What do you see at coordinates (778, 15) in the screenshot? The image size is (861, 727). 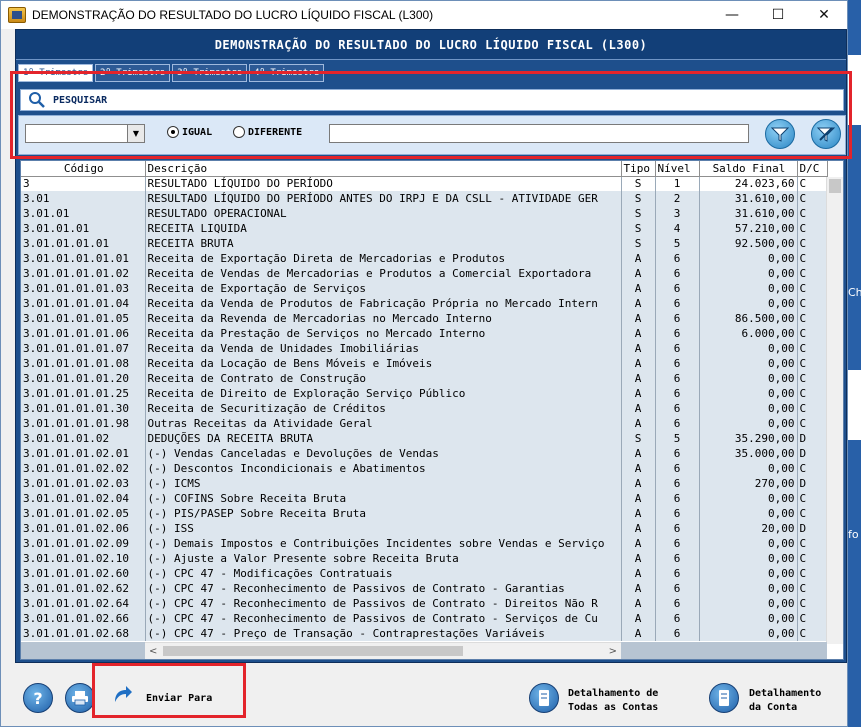 I see `maximize-button: ☐` at bounding box center [778, 15].